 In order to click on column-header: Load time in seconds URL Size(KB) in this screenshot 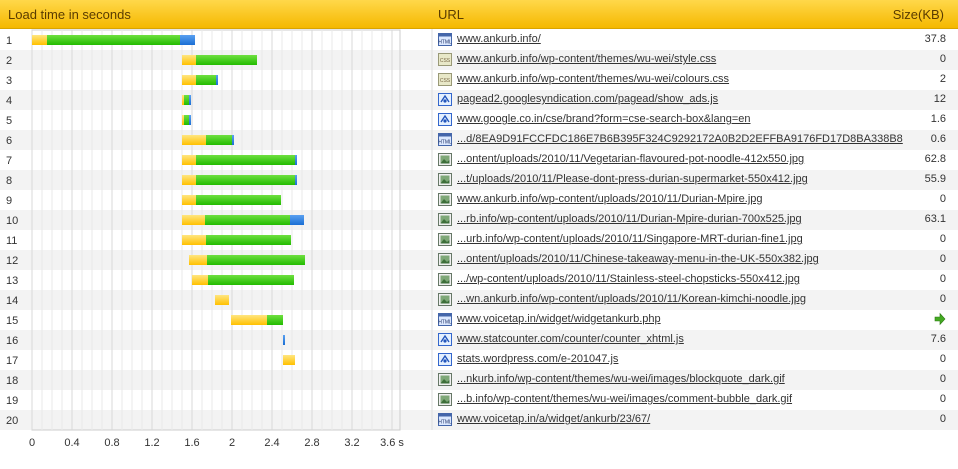, I will do `click(479, 14)`.